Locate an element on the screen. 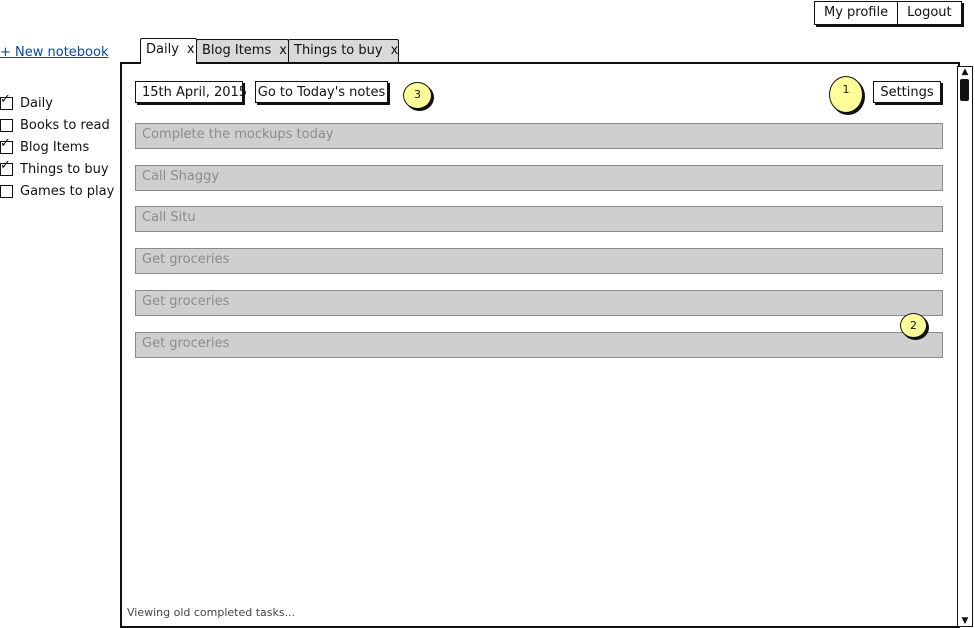  callout-marker: 1 is located at coordinates (846, 94).